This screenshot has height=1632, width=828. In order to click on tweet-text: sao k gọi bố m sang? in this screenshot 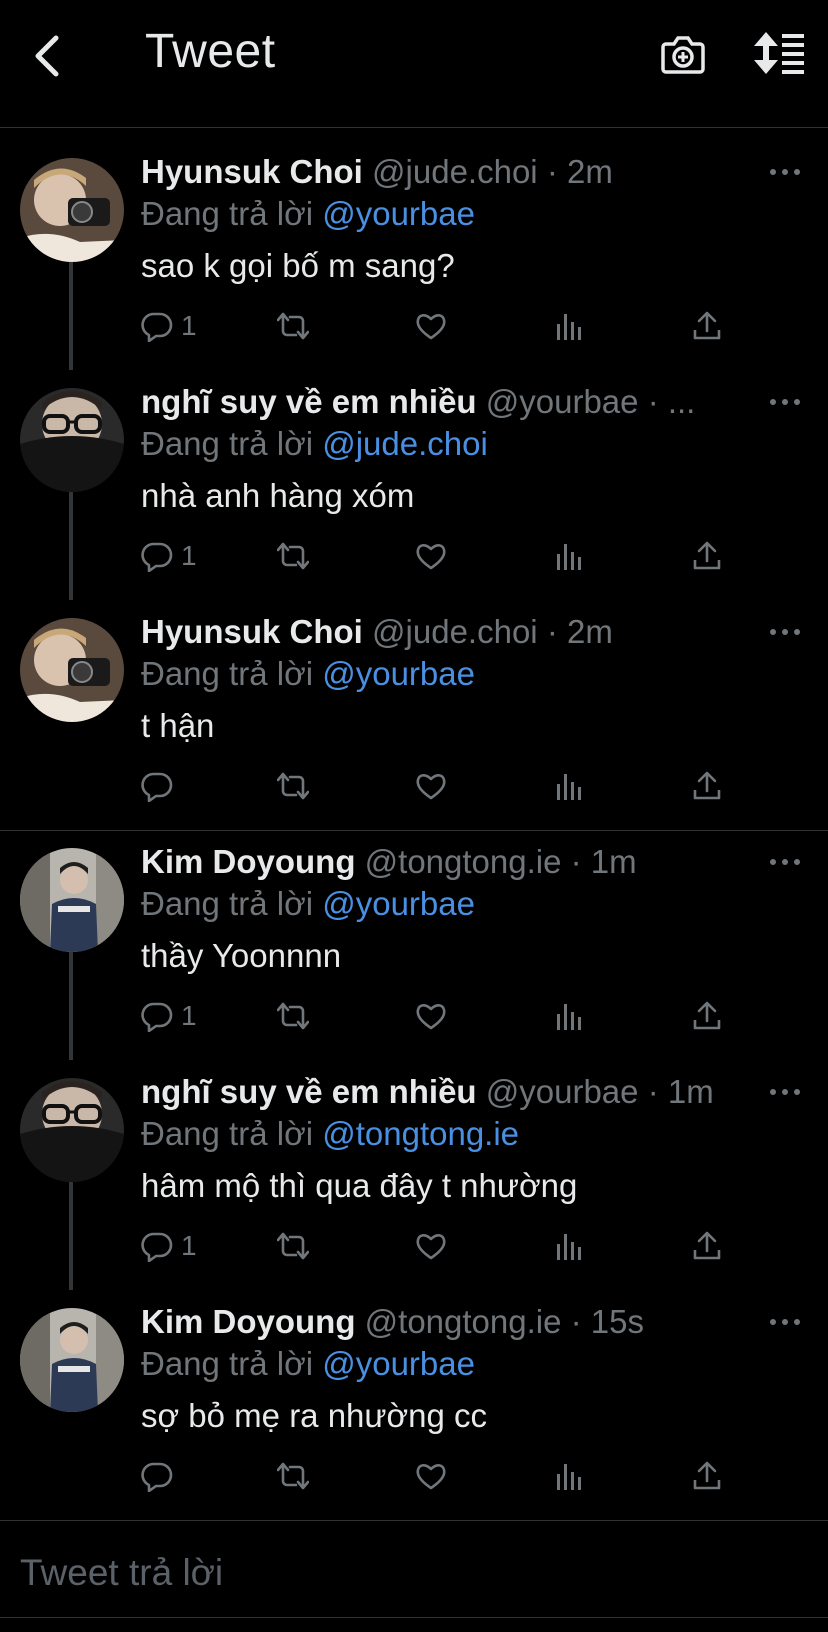, I will do `click(298, 265)`.